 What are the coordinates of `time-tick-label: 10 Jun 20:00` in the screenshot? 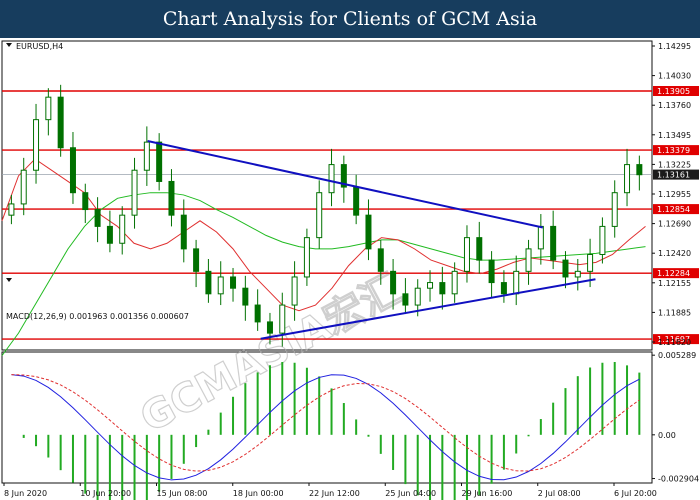 It's located at (105, 493).